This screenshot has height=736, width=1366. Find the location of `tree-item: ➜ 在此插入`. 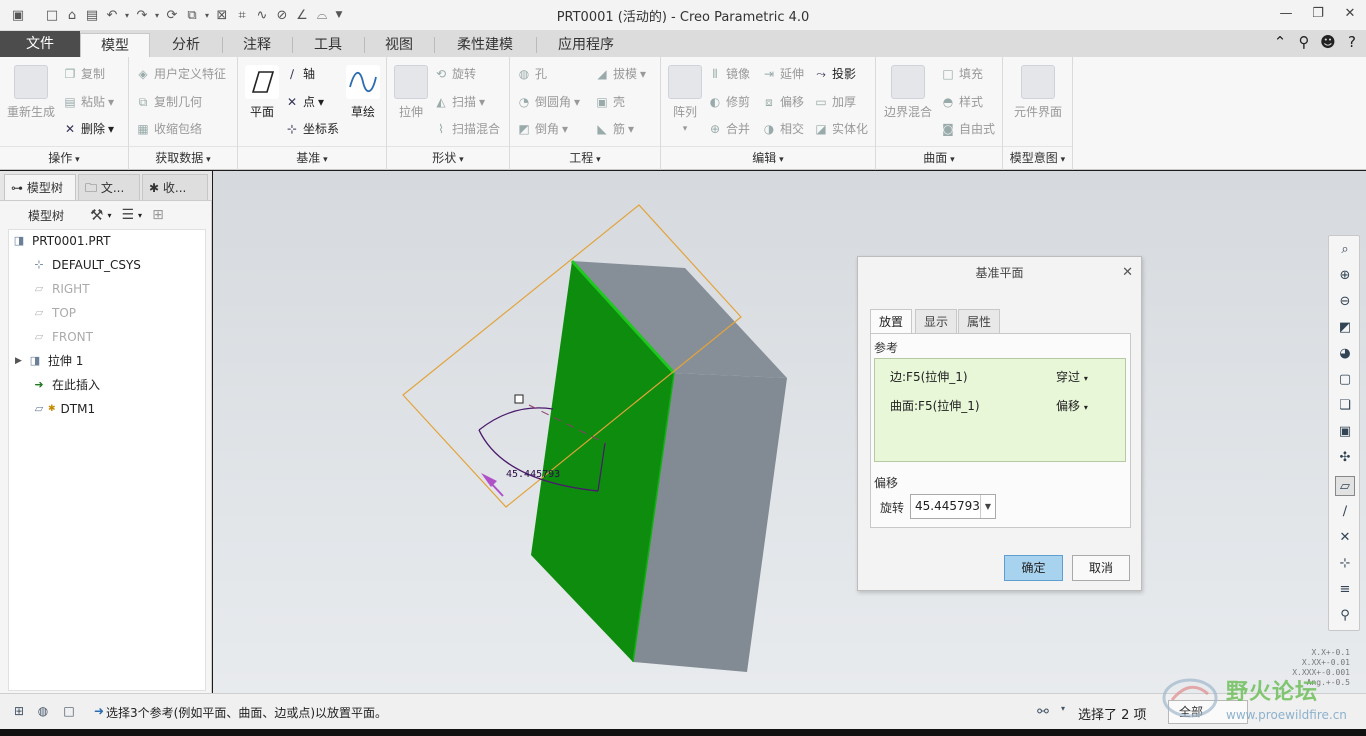

tree-item: ➜ 在此插入 is located at coordinates (65, 385).